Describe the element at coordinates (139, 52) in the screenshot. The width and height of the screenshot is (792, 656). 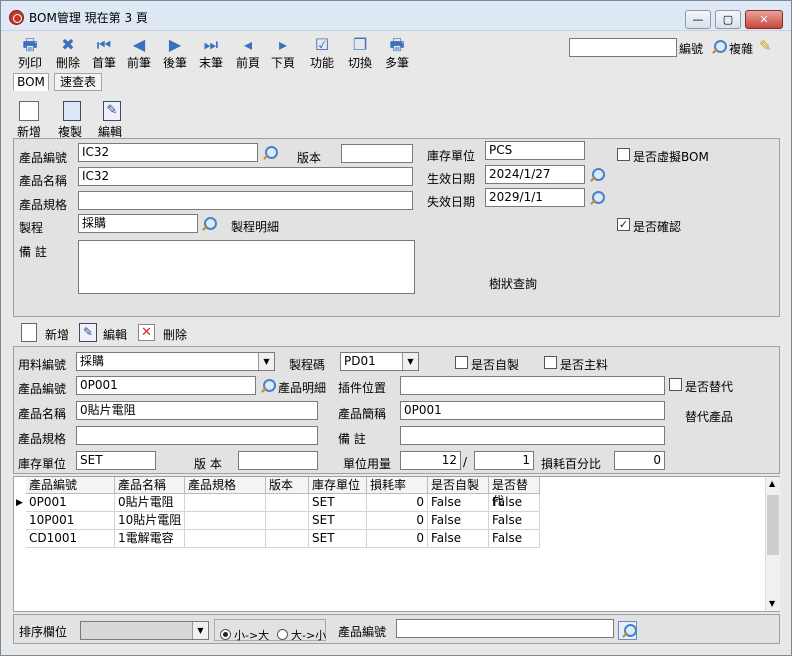
I see `toolbar-previous-record-button: ◀ 前筆` at that location.